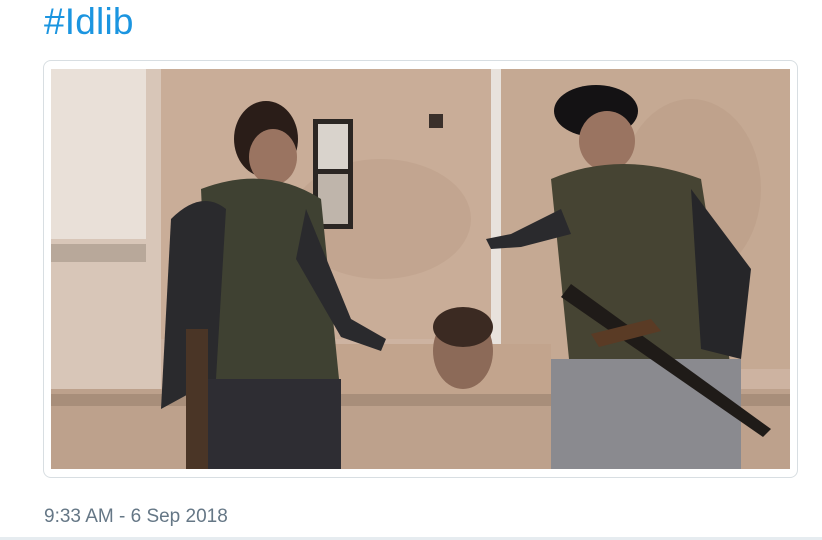 This screenshot has height=540, width=822. What do you see at coordinates (136, 517) in the screenshot?
I see `tweet-timestamp: 9:33 AM - 6 Sep 2018` at bounding box center [136, 517].